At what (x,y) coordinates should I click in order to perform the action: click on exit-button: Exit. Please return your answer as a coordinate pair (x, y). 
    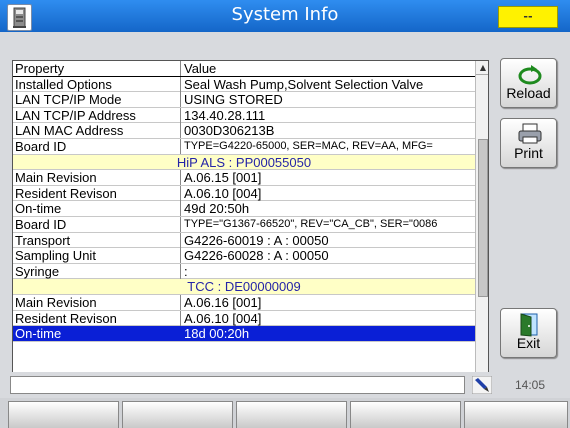
    Looking at the image, I should click on (528, 333).